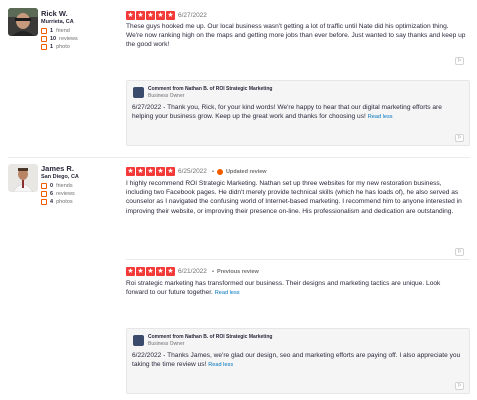 This screenshot has width=477, height=400. I want to click on user-name: James R., so click(57, 168).